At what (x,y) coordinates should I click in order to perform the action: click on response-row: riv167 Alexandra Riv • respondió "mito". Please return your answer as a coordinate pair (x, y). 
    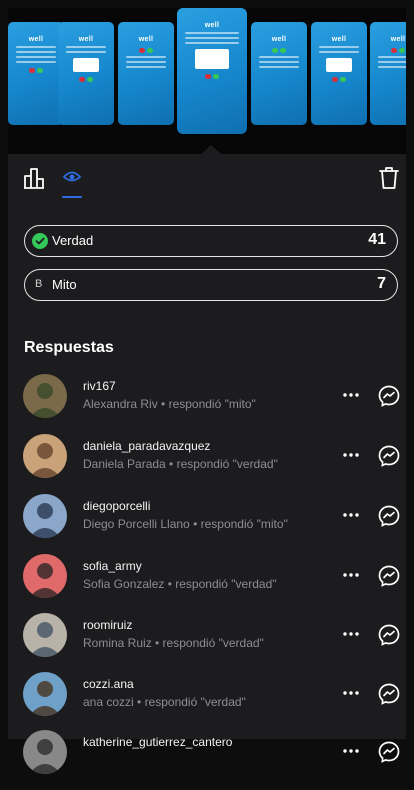
    Looking at the image, I should click on (207, 404).